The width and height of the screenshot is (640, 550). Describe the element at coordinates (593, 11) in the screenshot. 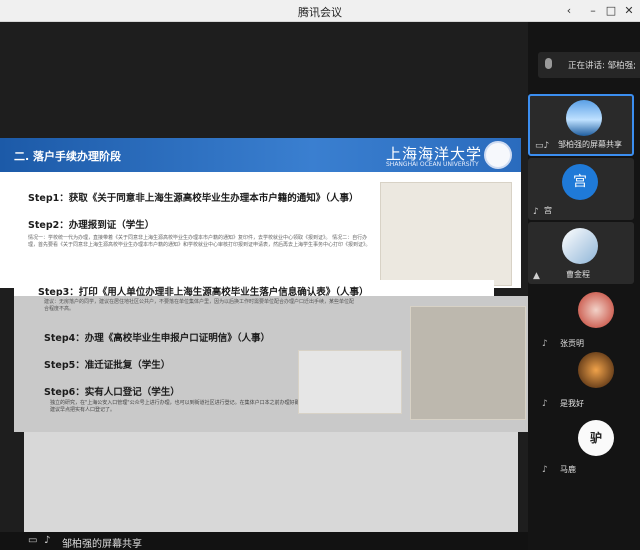

I see `minimize-button: –` at that location.